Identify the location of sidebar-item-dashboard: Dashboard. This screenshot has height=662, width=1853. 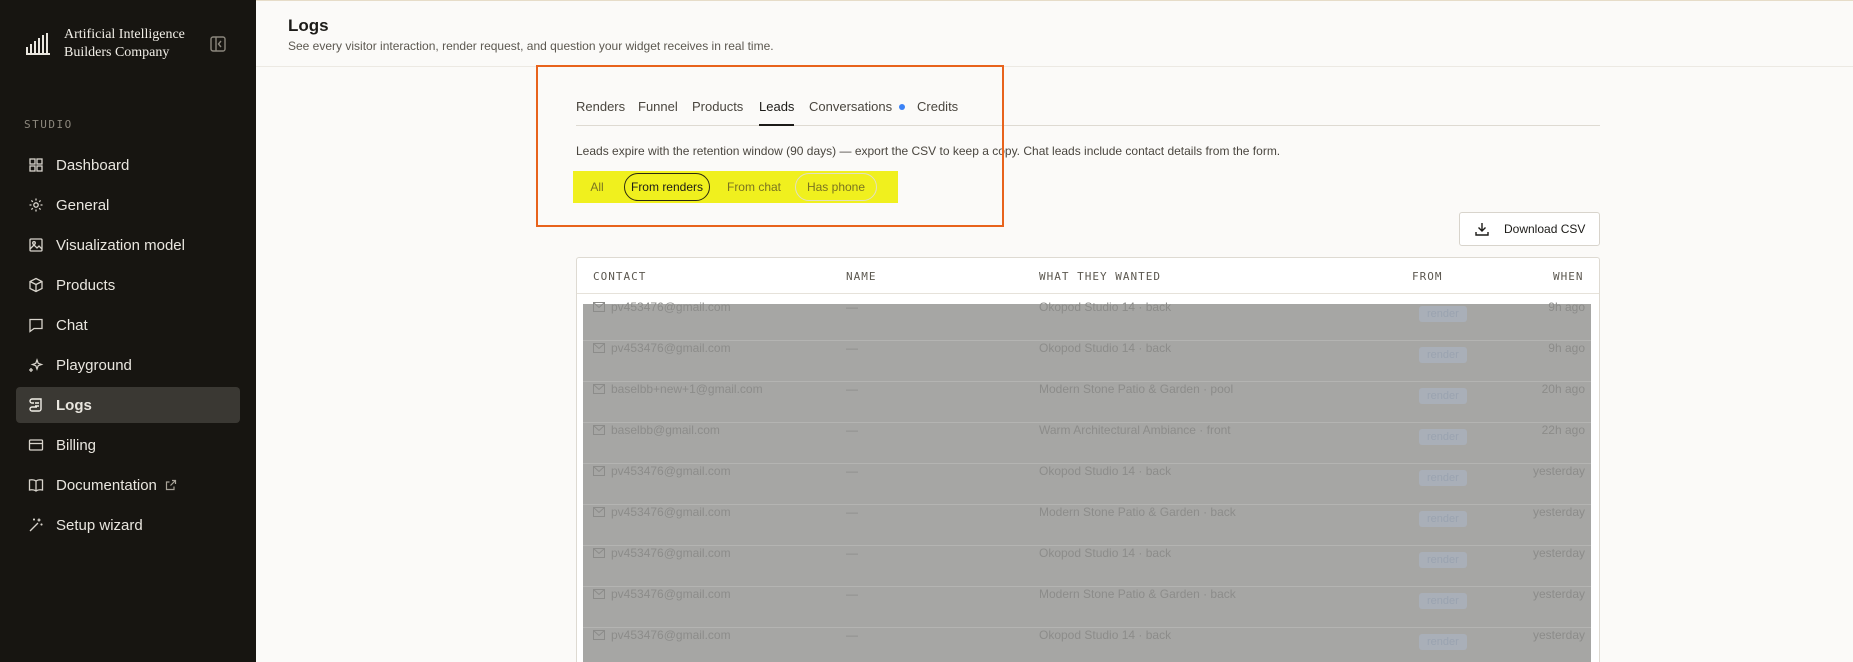
(128, 165).